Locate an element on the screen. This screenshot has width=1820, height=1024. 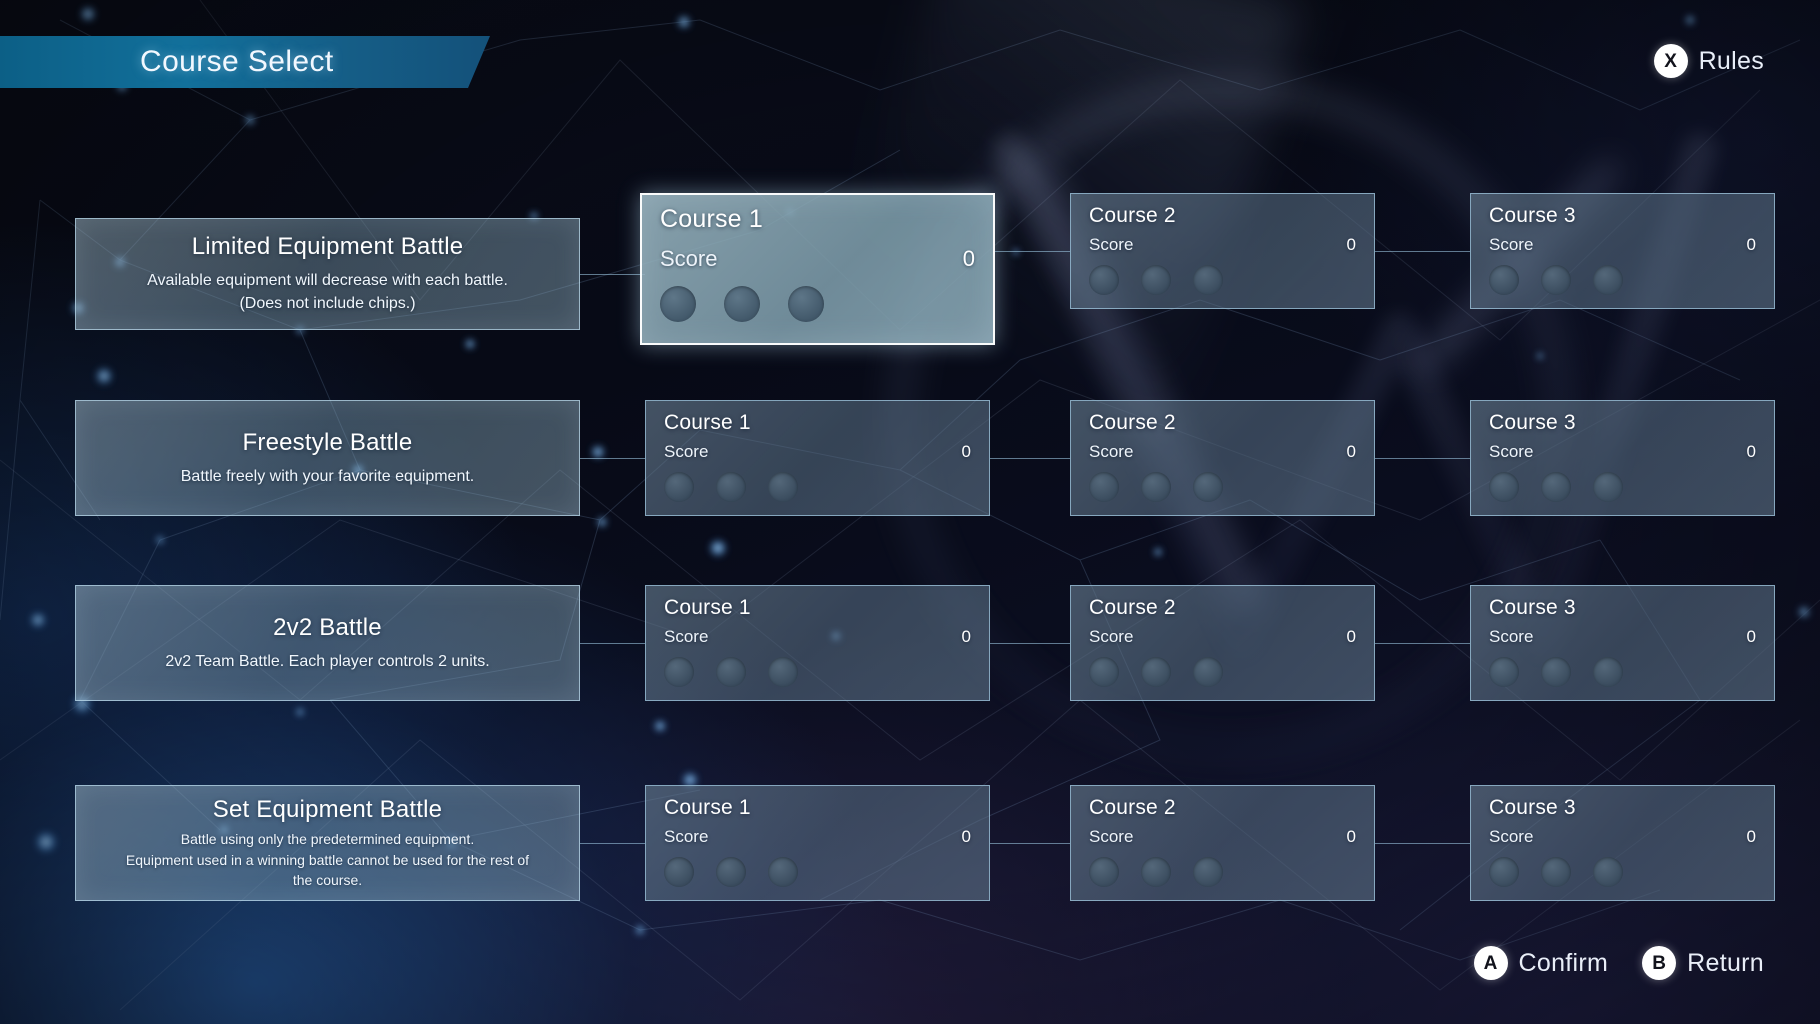
confirm-button: A Confirm is located at coordinates (1541, 963).